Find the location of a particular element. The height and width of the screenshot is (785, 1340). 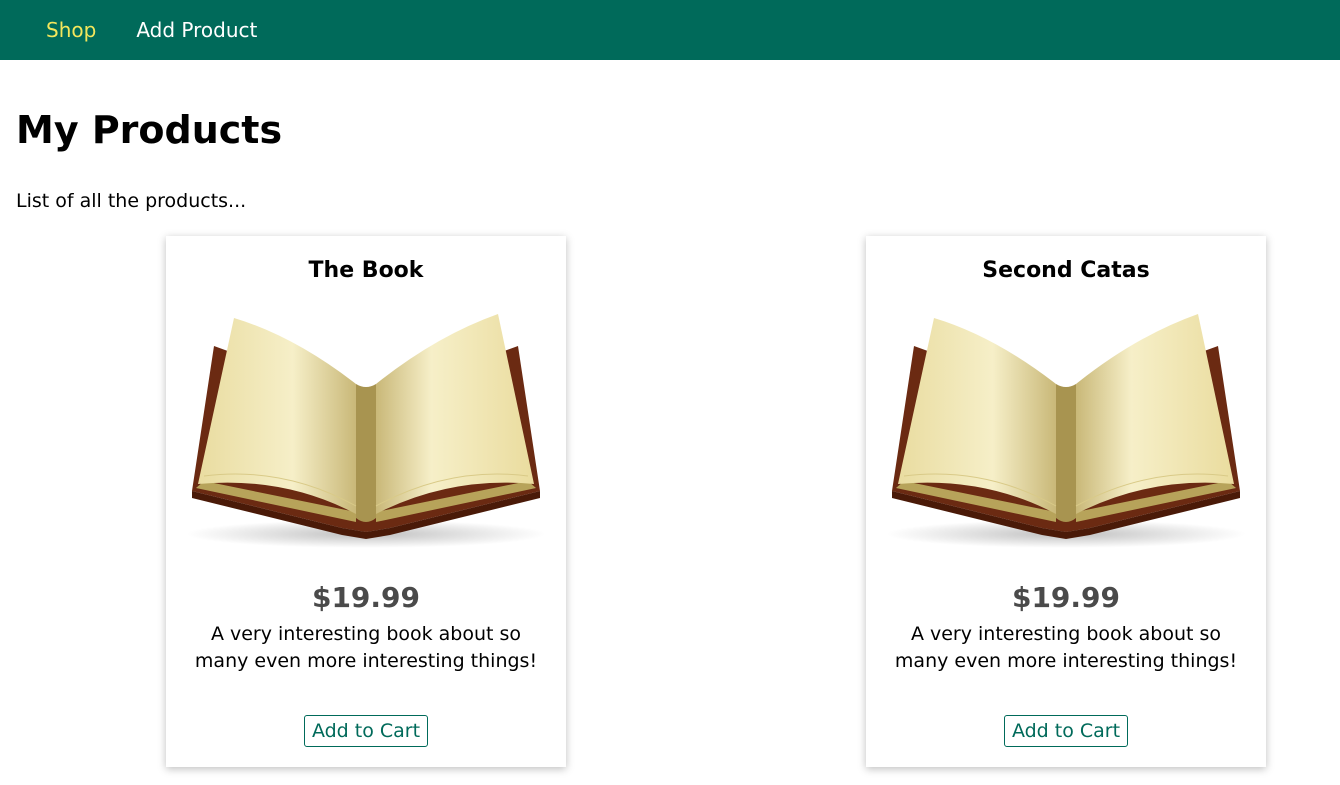

page-title: My Products is located at coordinates (149, 130).